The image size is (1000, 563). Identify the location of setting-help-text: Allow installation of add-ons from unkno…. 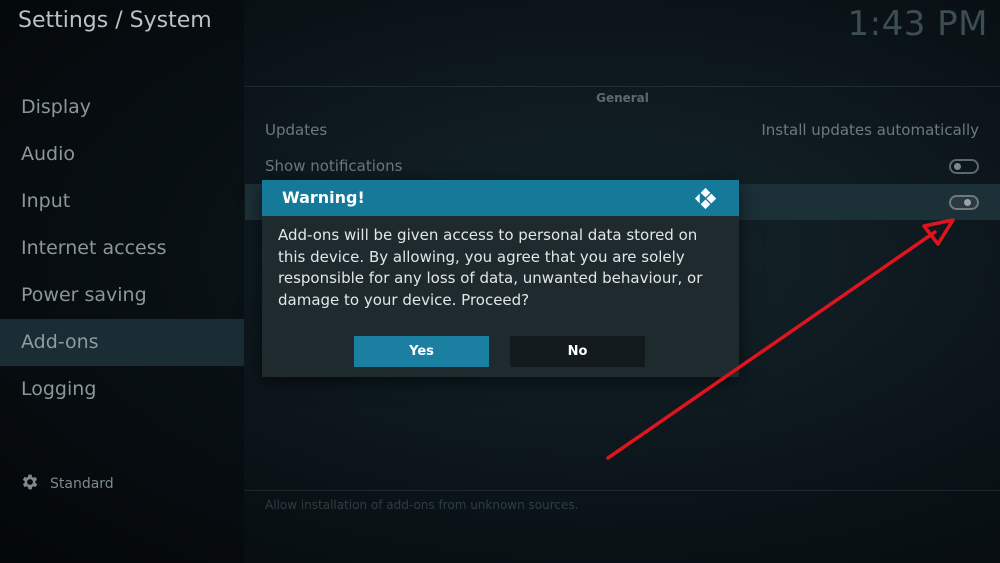
(422, 505).